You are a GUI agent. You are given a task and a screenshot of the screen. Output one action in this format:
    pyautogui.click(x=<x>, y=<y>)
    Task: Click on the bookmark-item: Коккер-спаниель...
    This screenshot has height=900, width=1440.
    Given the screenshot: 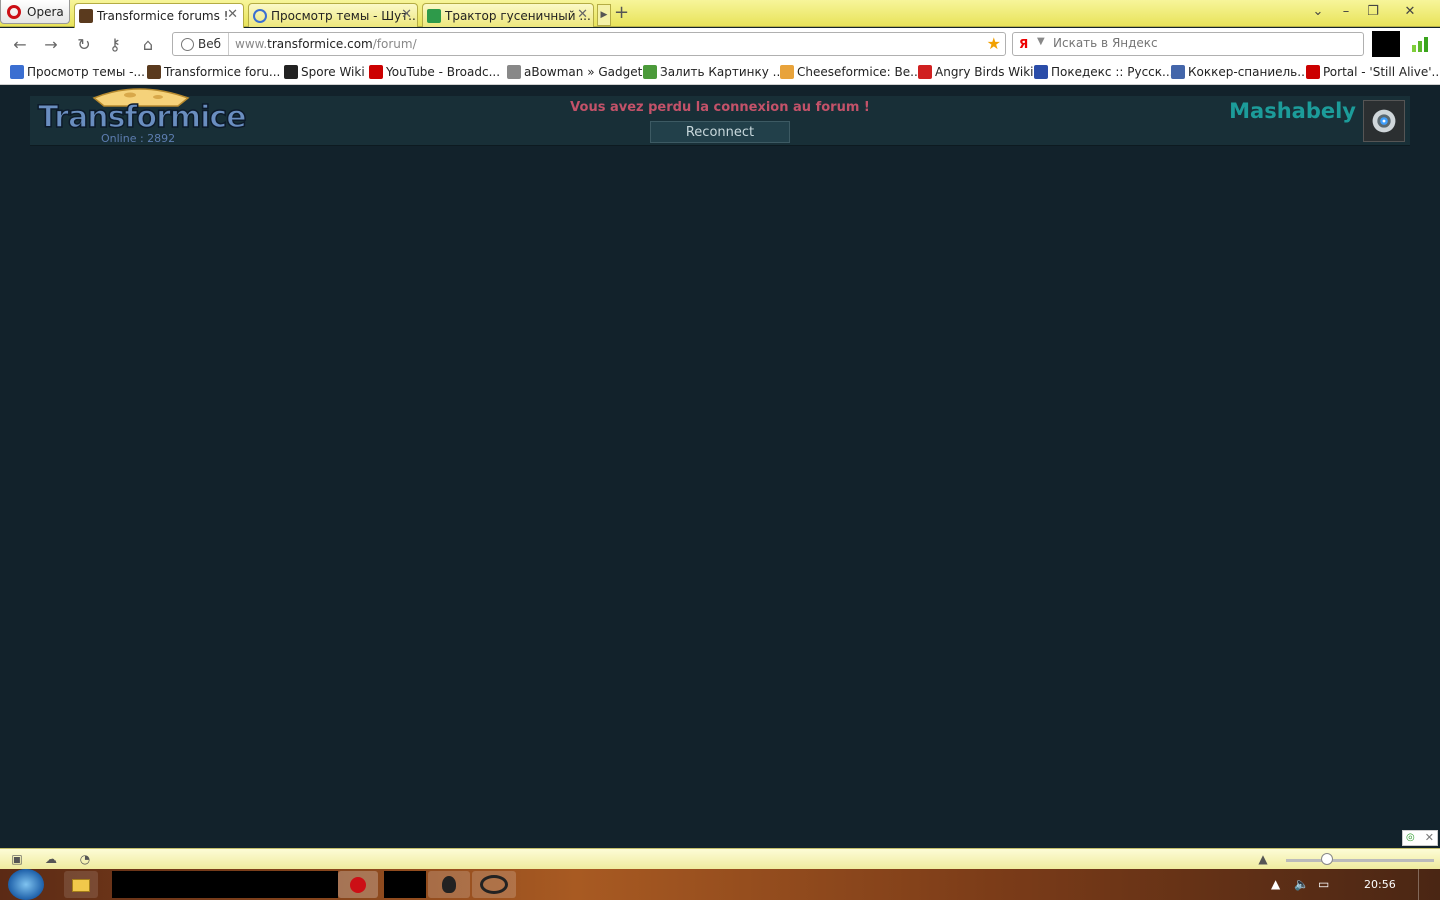 What is the action you would take?
    pyautogui.click(x=1240, y=72)
    